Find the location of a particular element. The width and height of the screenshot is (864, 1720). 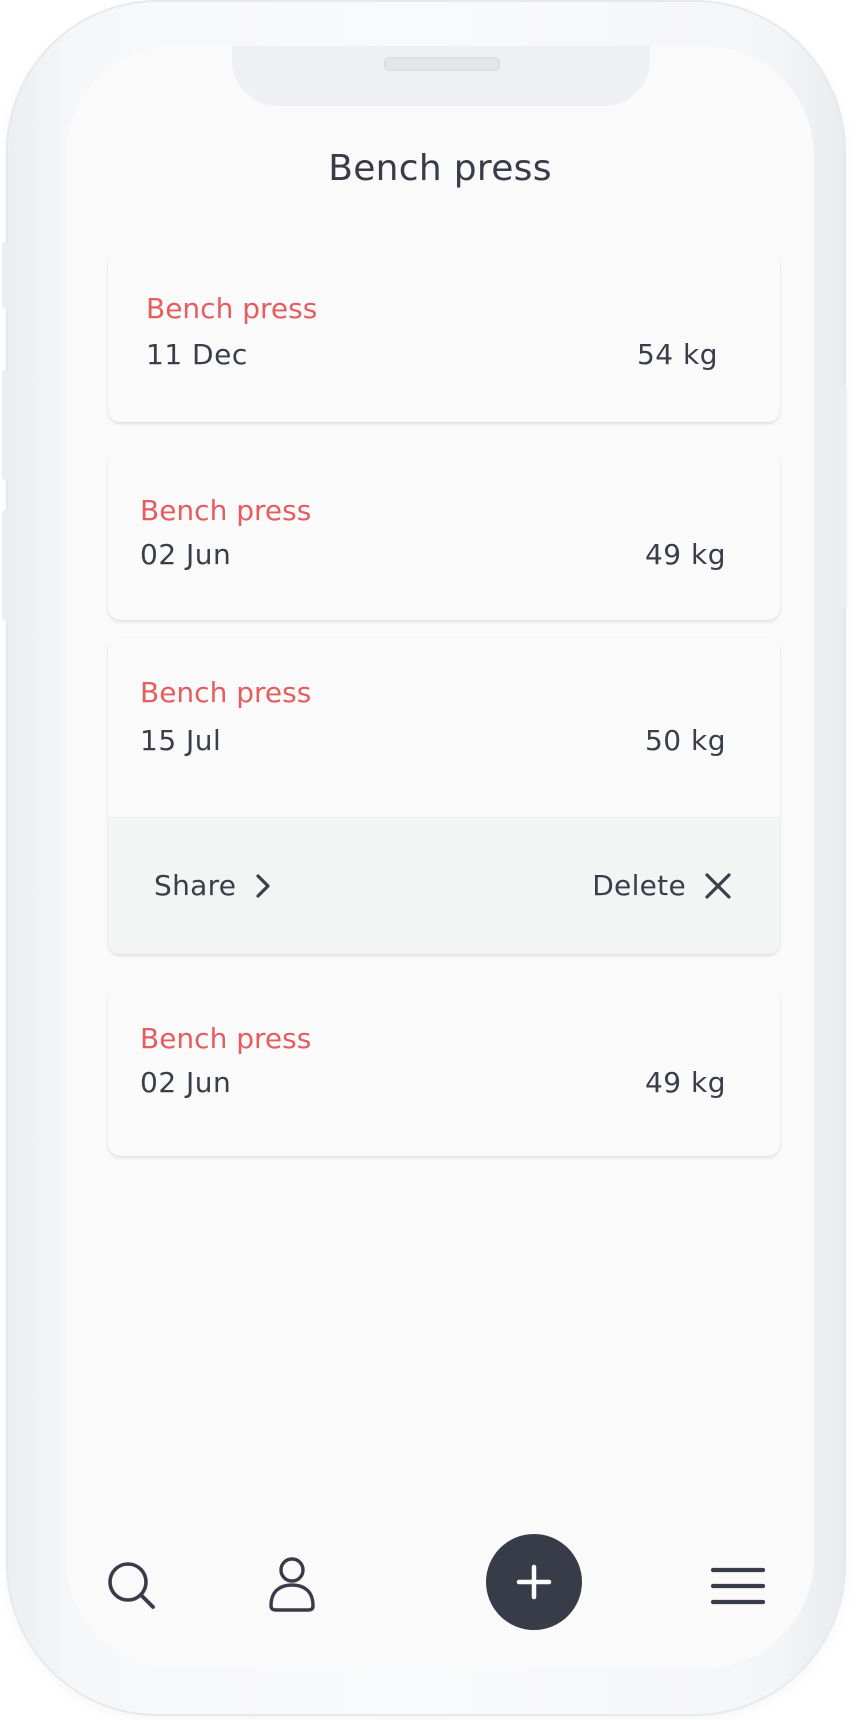

record-weight: 54 kg is located at coordinates (677, 354).